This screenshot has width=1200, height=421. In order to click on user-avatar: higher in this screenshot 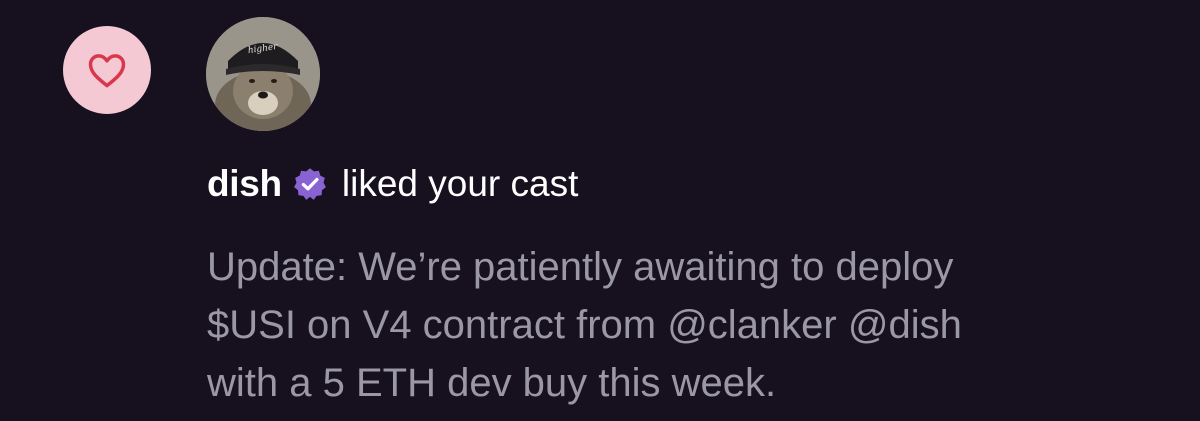, I will do `click(263, 74)`.